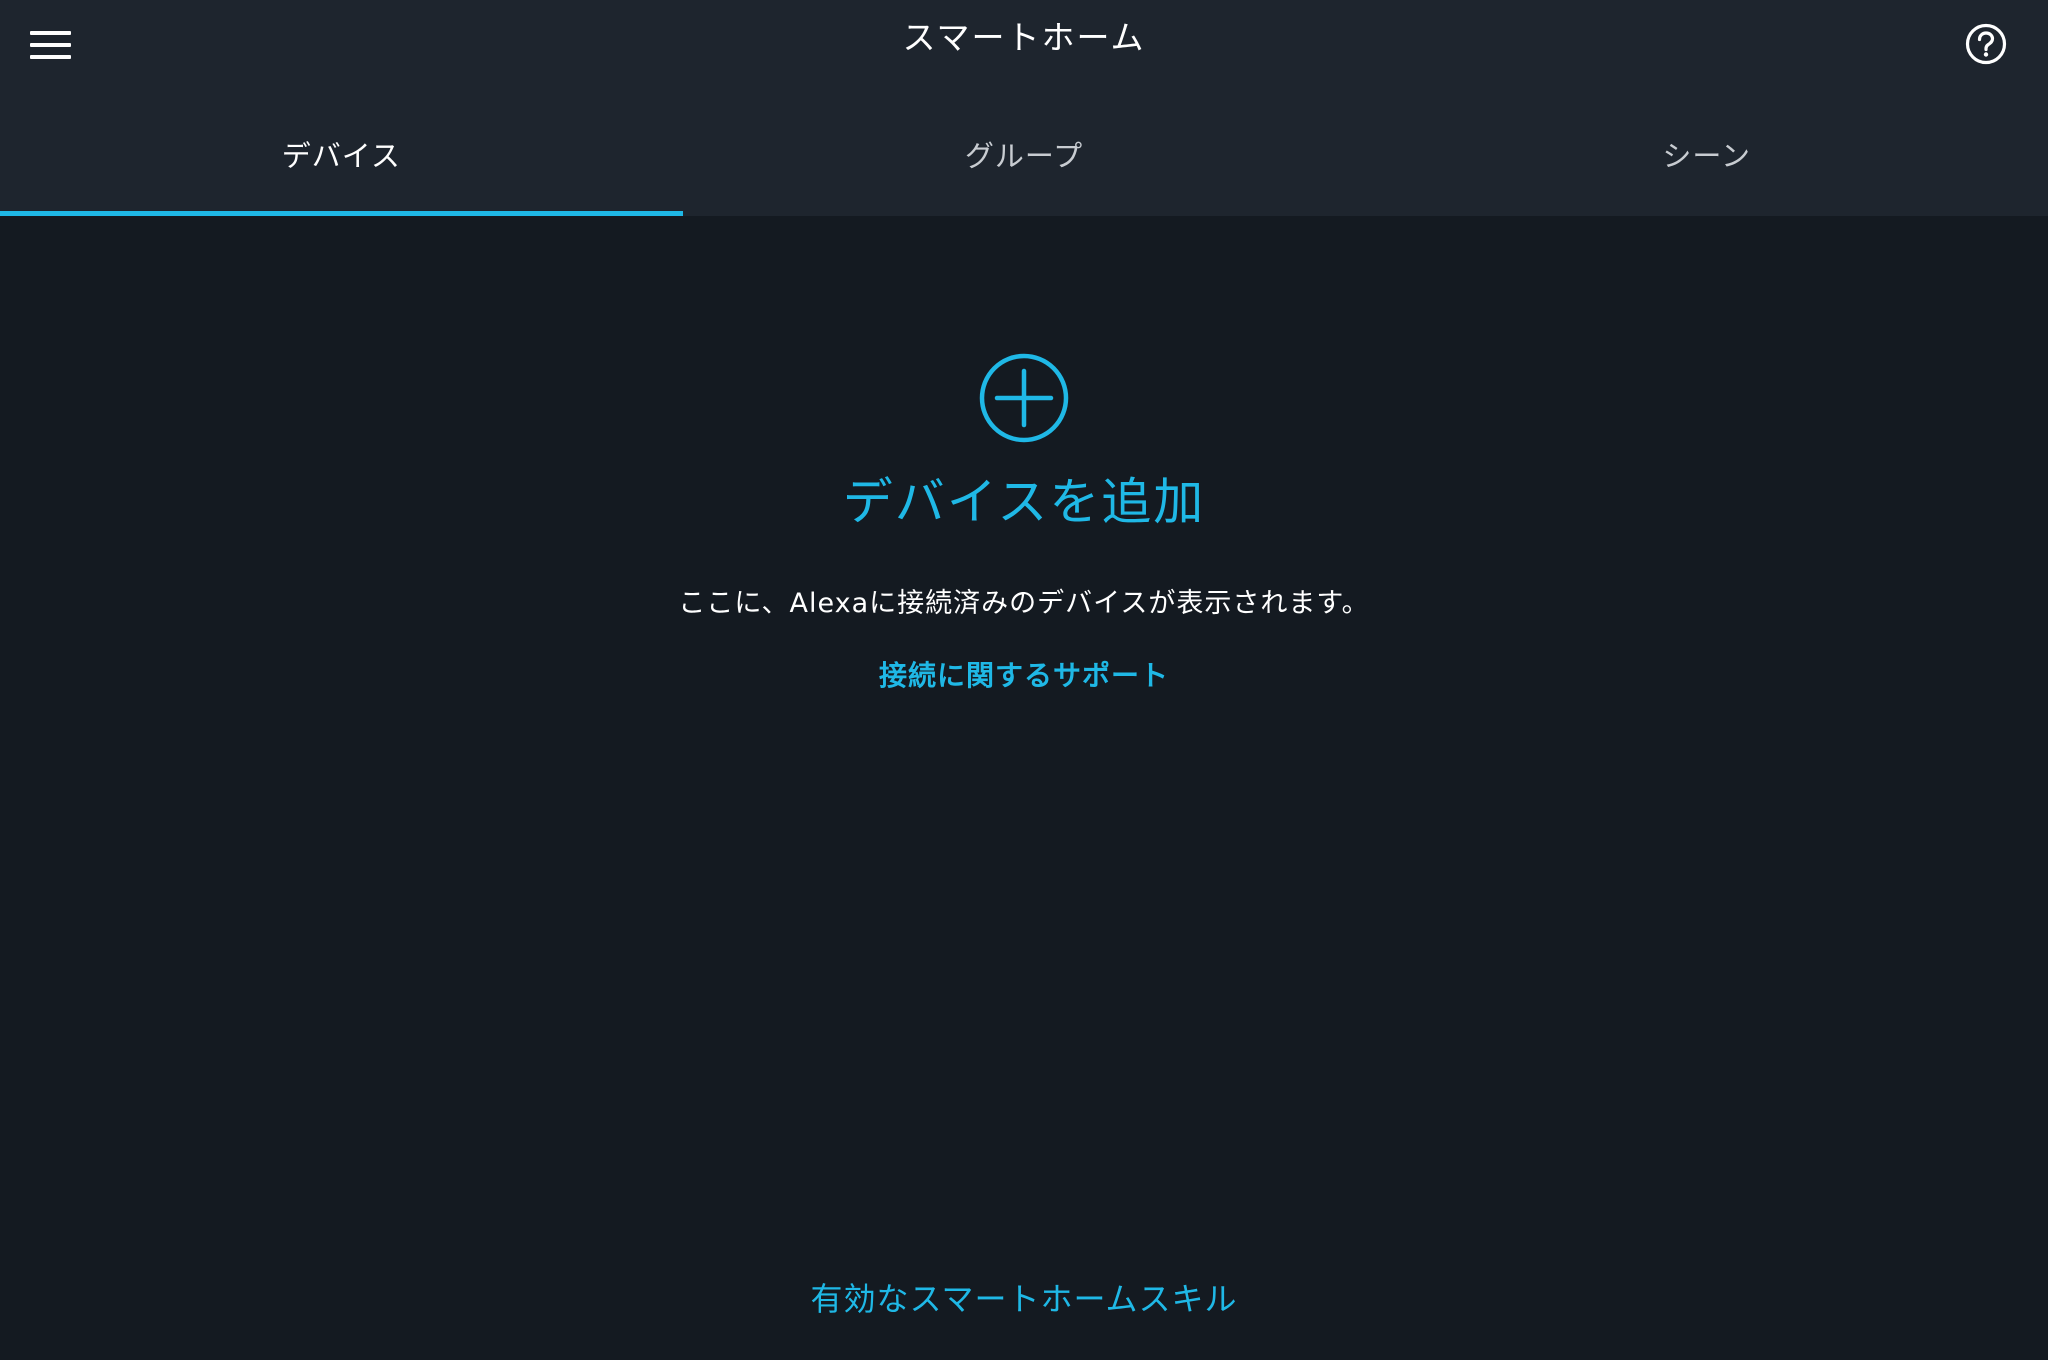 The width and height of the screenshot is (2048, 1360). I want to click on plus-circle-icon, so click(1024, 398).